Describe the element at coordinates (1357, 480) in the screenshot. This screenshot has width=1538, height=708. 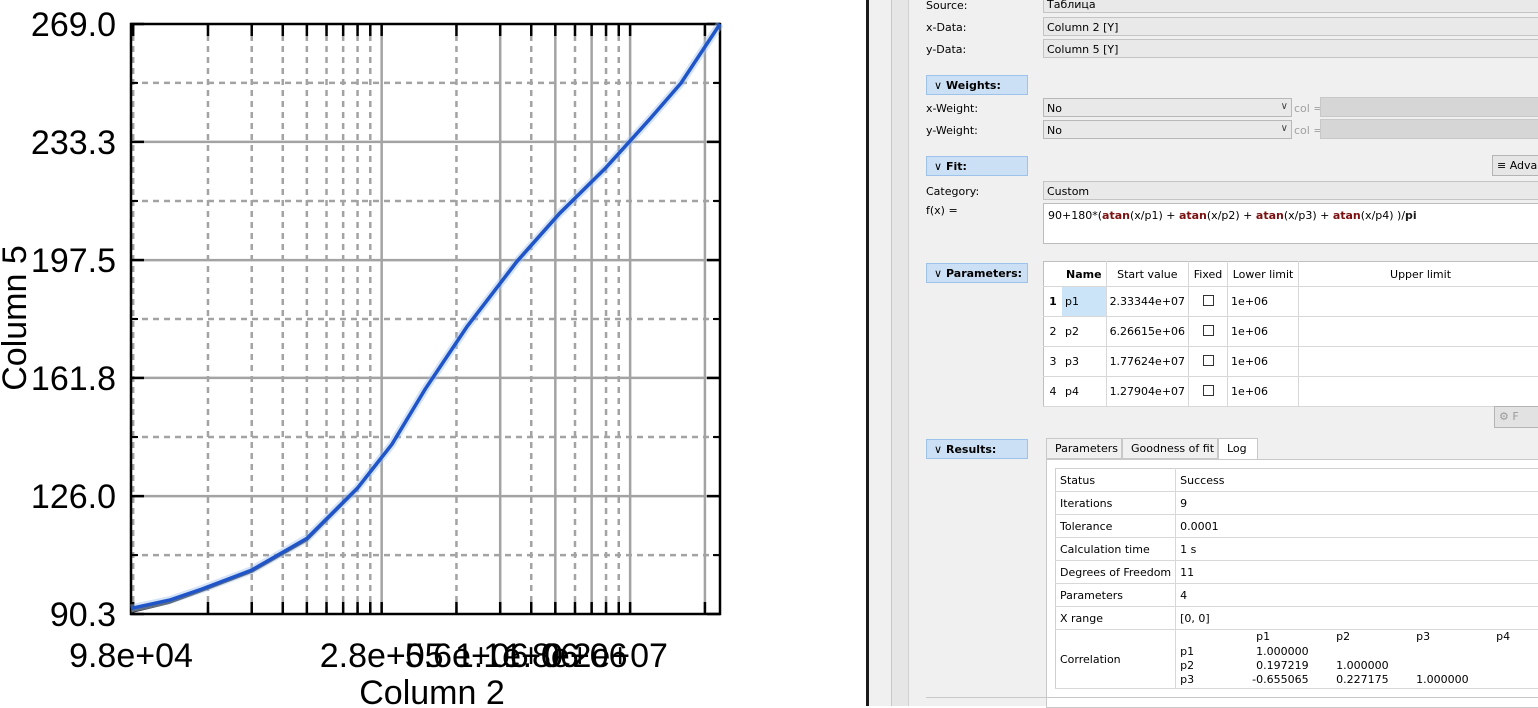
I see `result-value: Success` at that location.